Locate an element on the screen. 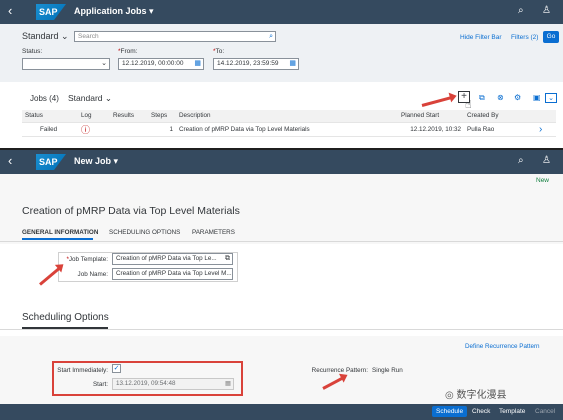  column-header: Planned Start is located at coordinates (431, 116).